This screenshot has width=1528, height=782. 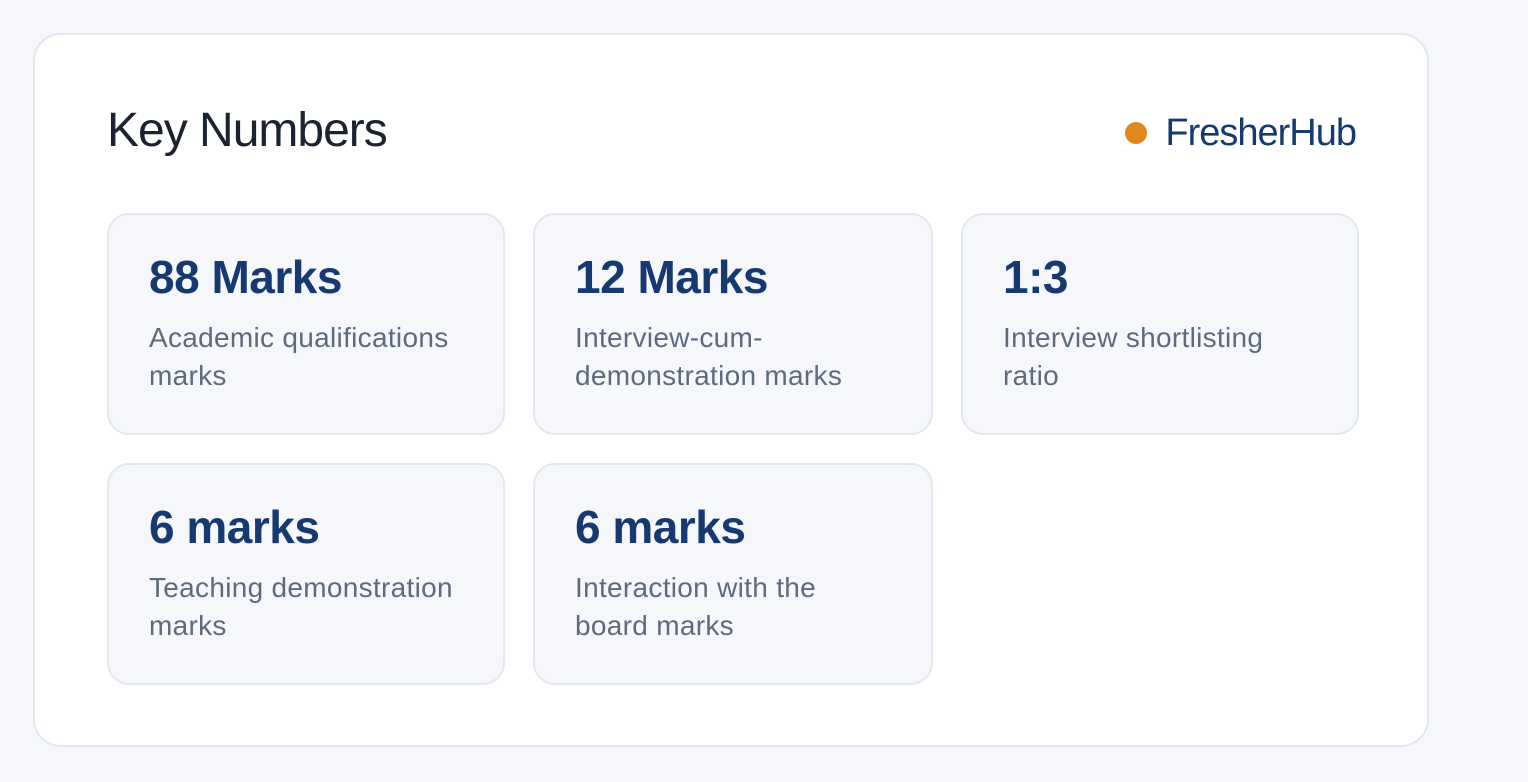 What do you see at coordinates (1261, 133) in the screenshot?
I see `brand-name: FresherHub` at bounding box center [1261, 133].